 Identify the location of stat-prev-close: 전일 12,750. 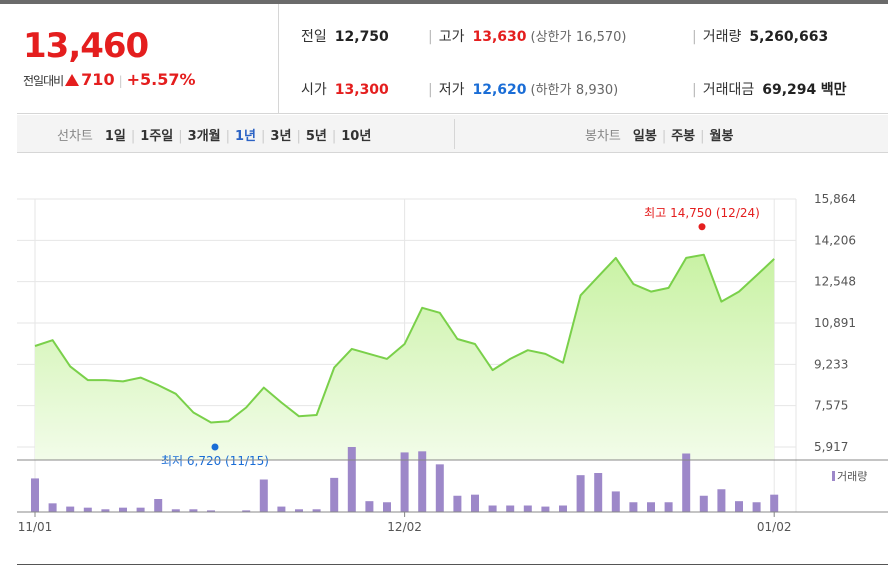
(345, 36).